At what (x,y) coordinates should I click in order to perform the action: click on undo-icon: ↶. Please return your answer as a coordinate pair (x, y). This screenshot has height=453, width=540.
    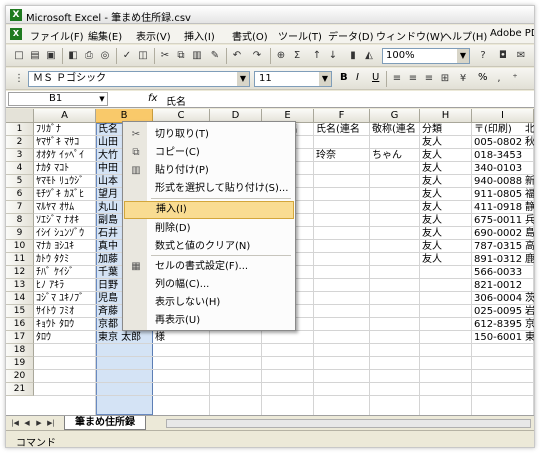
    Looking at the image, I should click on (237, 56).